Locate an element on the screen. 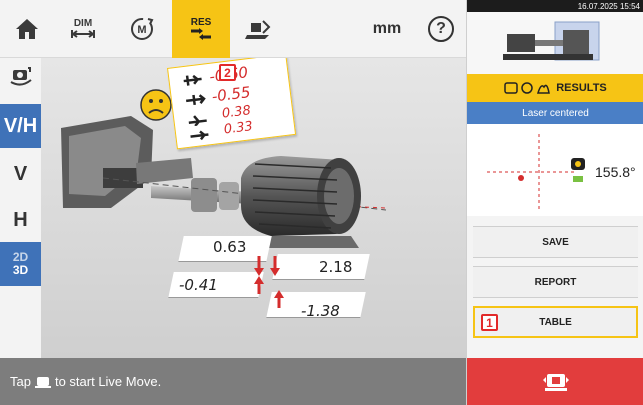 This screenshot has width=643, height=405. machine-thumbnail is located at coordinates (555, 43).